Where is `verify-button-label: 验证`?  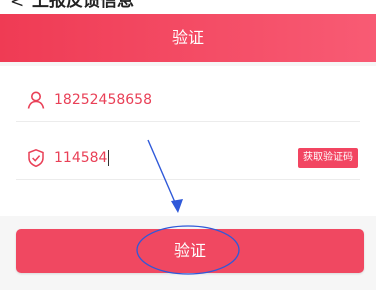 verify-button-label: 验证 is located at coordinates (189, 250).